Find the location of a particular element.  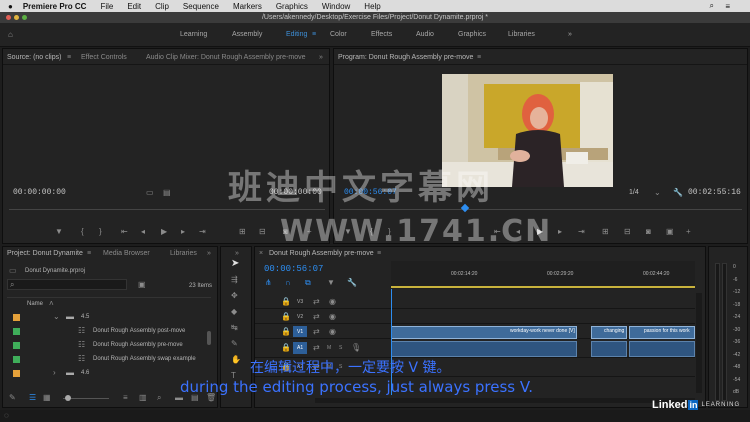

tab-media-browser: Media Browser is located at coordinates (126, 254).